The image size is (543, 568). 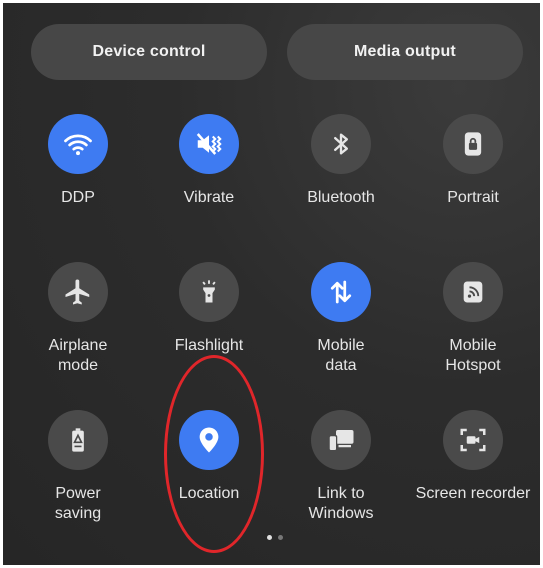 I want to click on hotspot-icon, so click(x=473, y=292).